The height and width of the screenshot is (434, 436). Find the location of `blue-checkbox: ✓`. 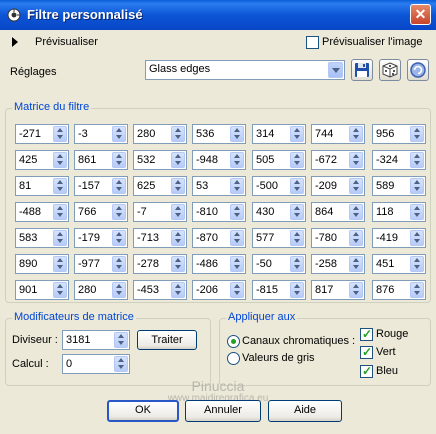

blue-checkbox: ✓ is located at coordinates (366, 371).